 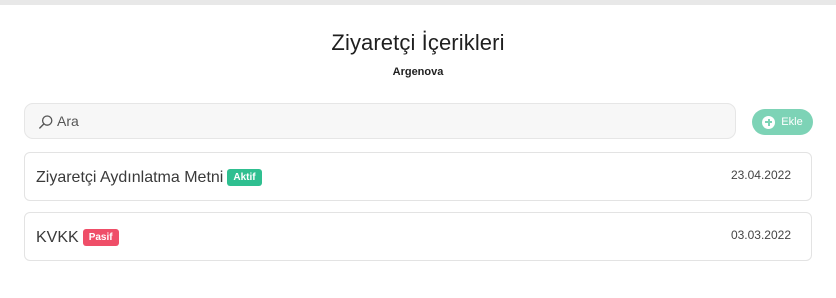 I want to click on status-badge: Aktif, so click(x=244, y=177).